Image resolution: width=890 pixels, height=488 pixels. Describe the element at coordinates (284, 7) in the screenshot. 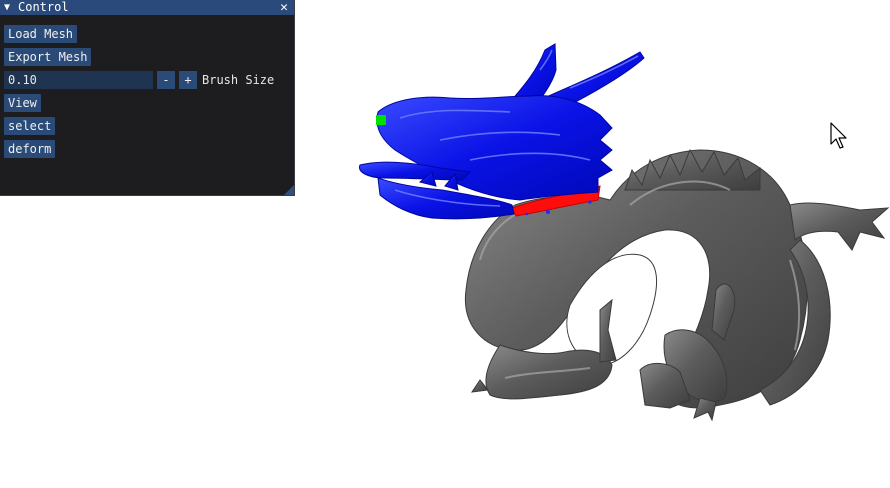

I see `close-icon: ✕` at that location.